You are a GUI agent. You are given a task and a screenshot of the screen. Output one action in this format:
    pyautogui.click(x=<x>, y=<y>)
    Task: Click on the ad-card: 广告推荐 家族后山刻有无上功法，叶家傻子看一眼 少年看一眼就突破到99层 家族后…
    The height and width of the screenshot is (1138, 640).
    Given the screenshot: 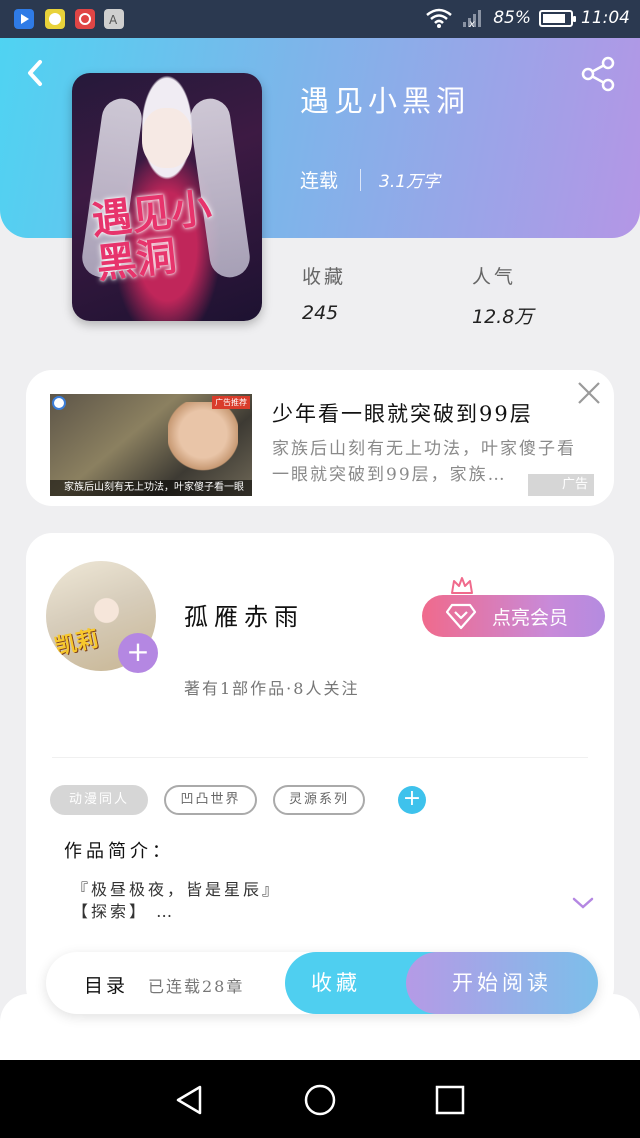 What is the action you would take?
    pyautogui.click(x=320, y=438)
    